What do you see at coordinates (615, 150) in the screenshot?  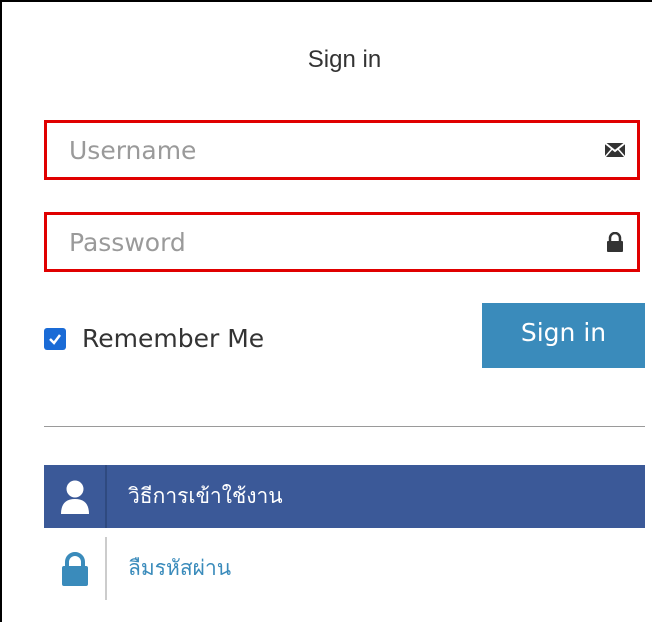 I see `envelope-icon` at bounding box center [615, 150].